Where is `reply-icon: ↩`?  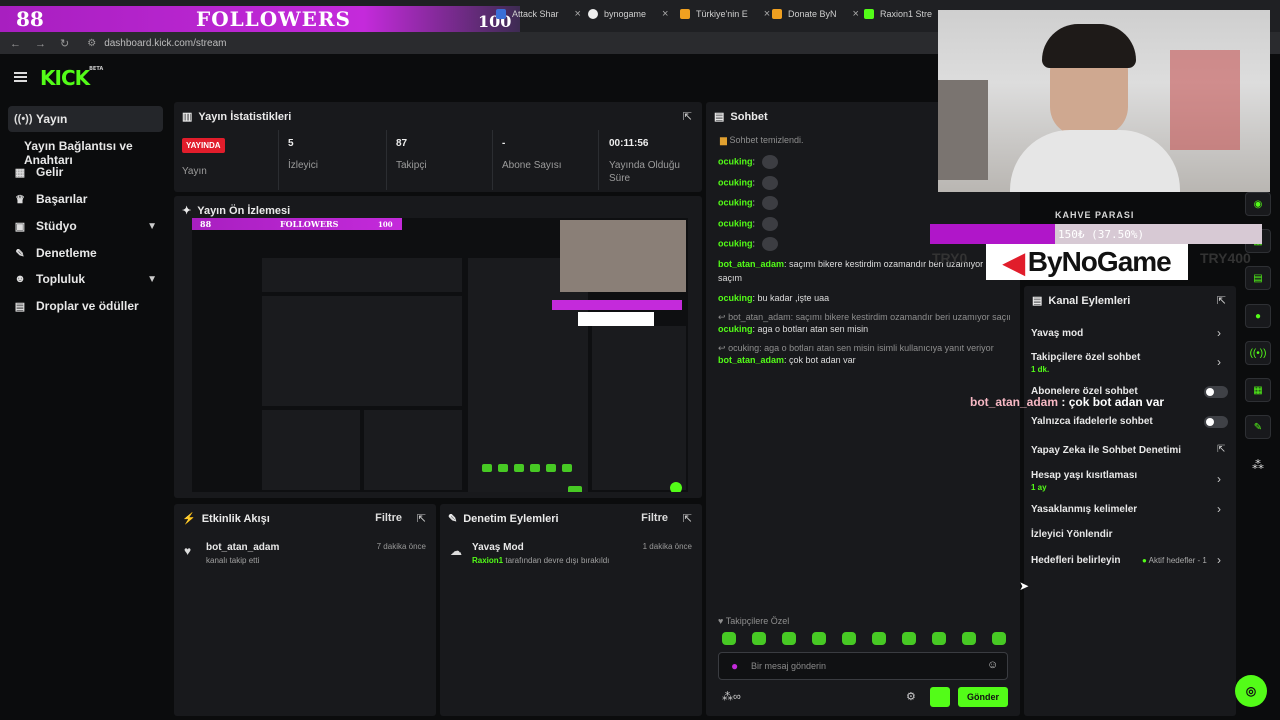
reply-icon: ↩ is located at coordinates (722, 317).